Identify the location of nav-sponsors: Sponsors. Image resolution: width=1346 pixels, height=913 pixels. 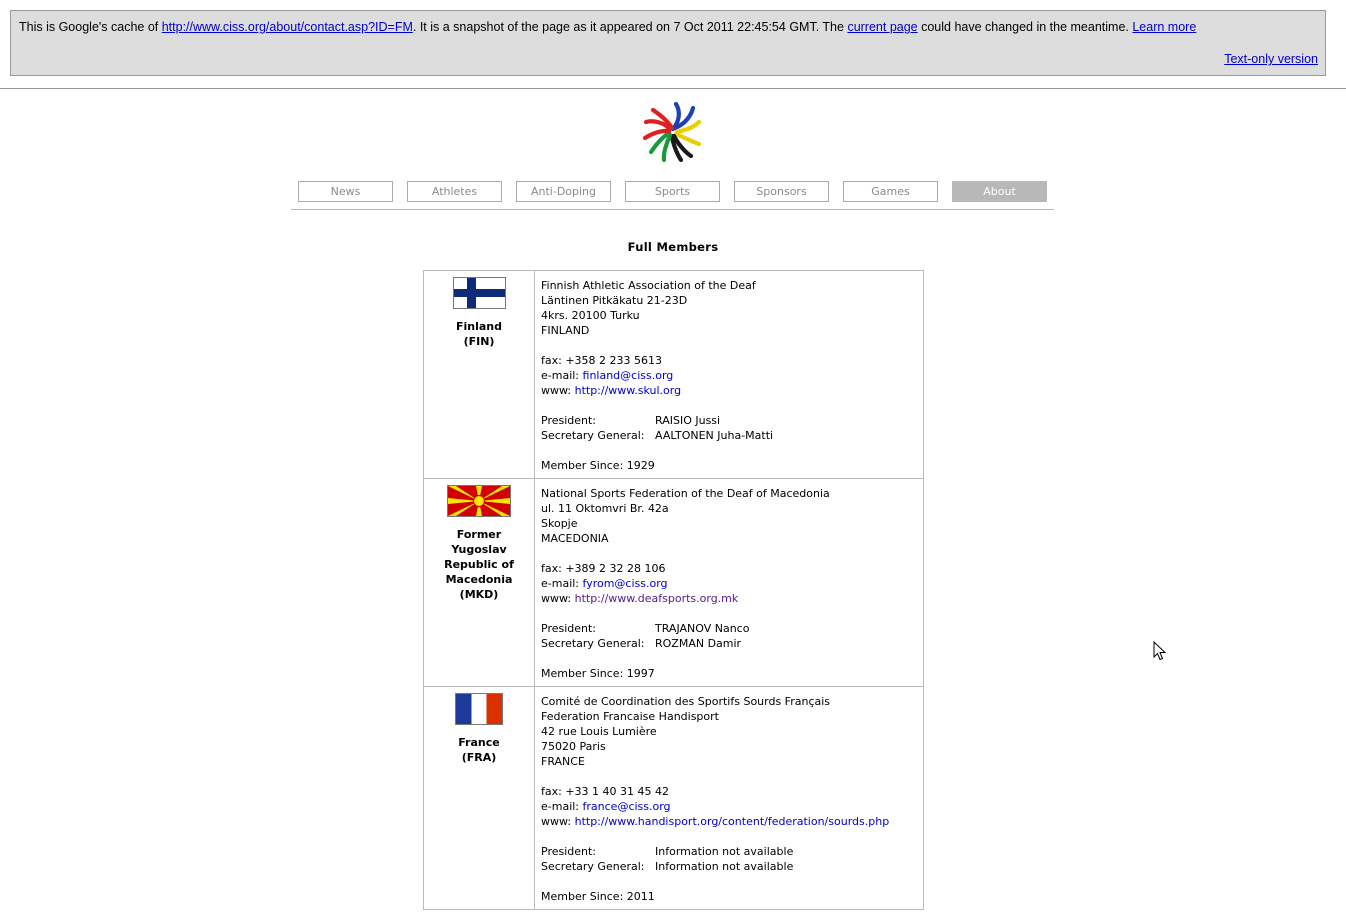
(781, 191).